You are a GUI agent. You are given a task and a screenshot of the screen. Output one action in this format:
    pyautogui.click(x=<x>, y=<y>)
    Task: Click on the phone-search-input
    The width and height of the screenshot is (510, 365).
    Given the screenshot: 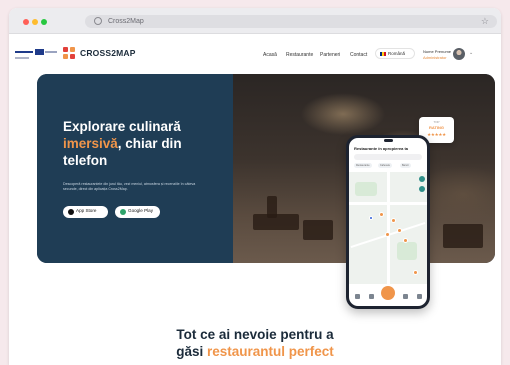 What is the action you would take?
    pyautogui.click(x=388, y=157)
    